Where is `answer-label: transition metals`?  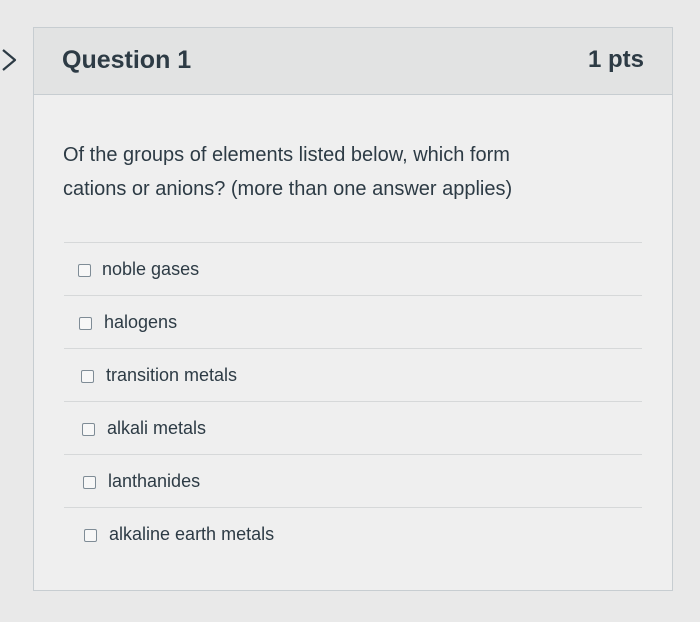
answer-label: transition metals is located at coordinates (172, 375).